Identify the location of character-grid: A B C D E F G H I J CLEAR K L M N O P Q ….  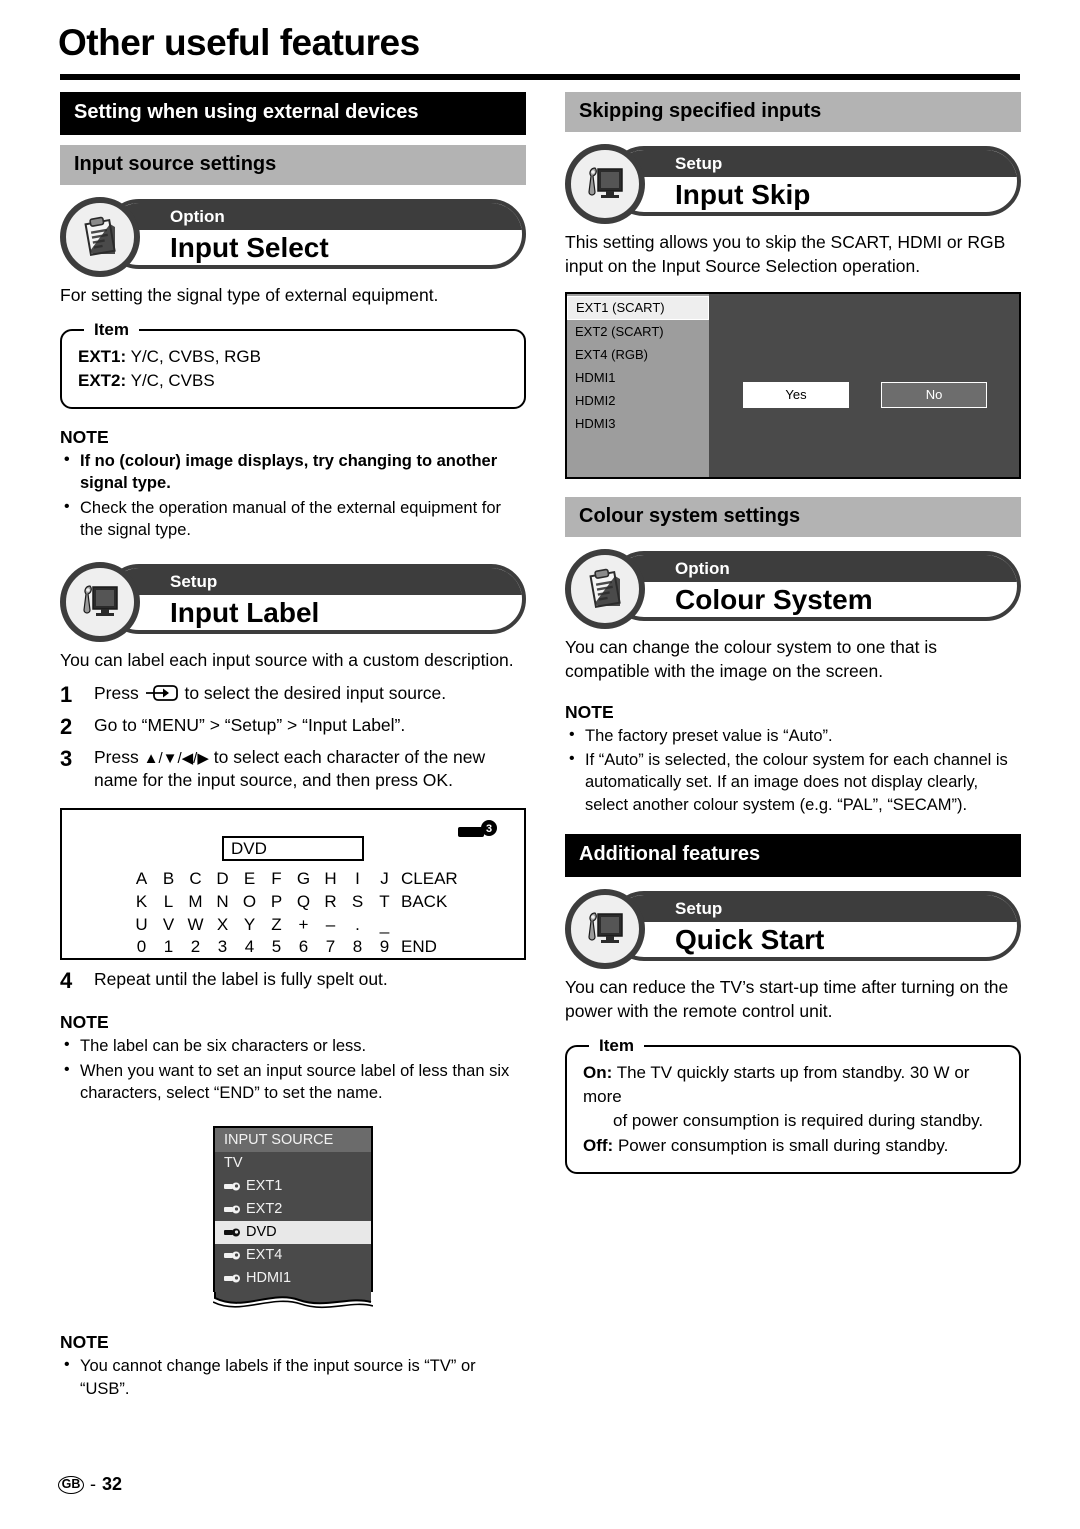
(293, 913).